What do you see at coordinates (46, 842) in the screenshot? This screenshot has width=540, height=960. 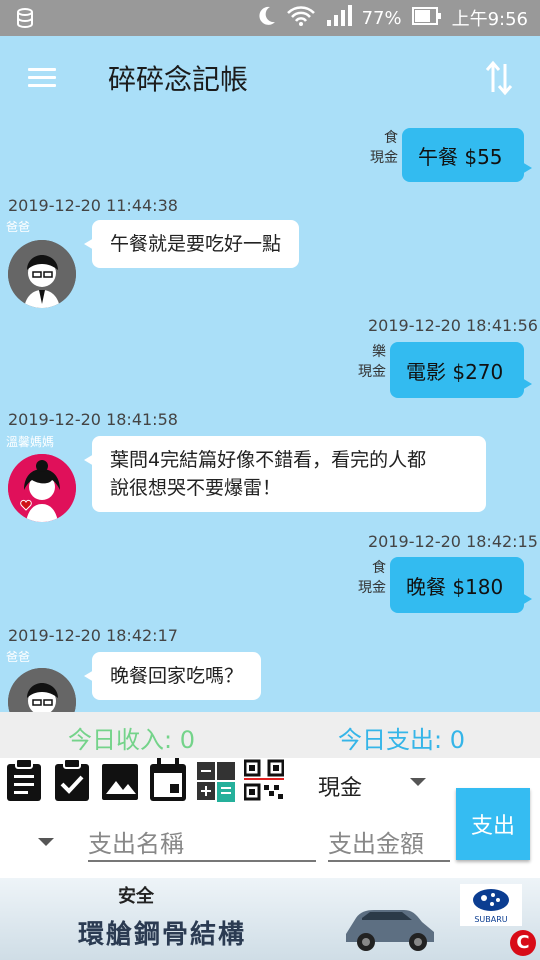 I see `category-dropdown-icon` at bounding box center [46, 842].